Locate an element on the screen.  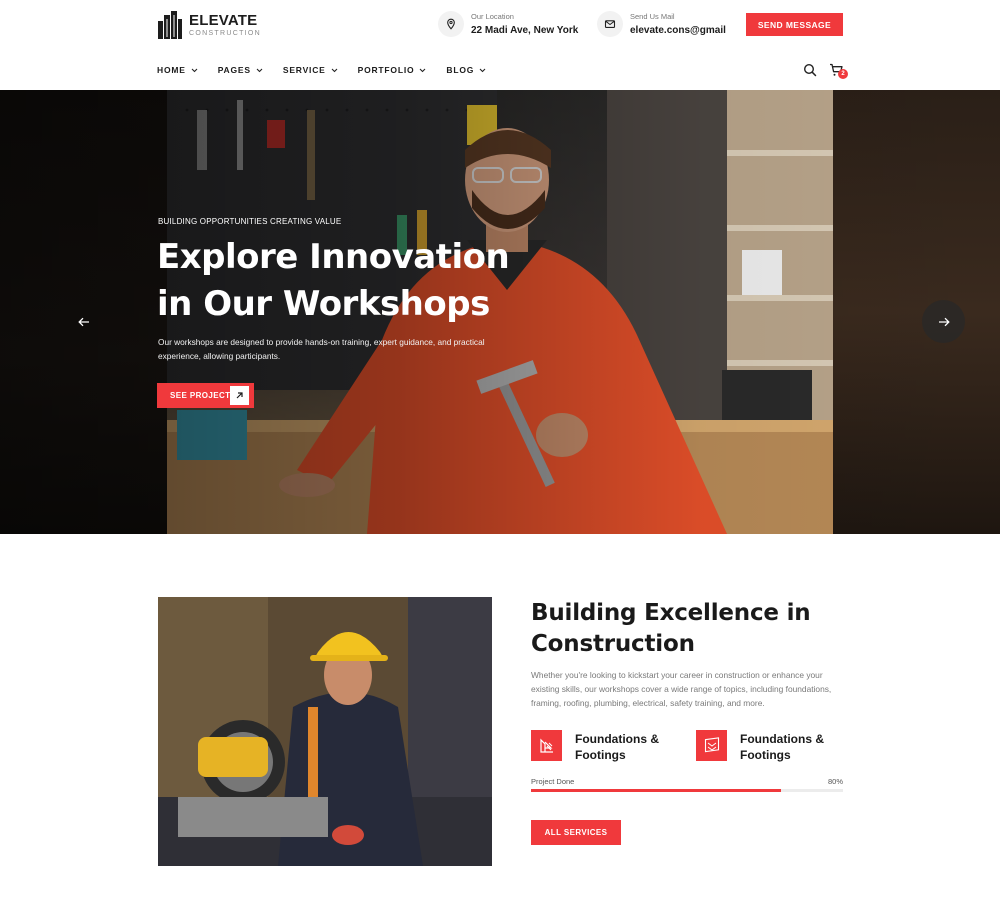
nav-item-home: HOME is located at coordinates (177, 70).